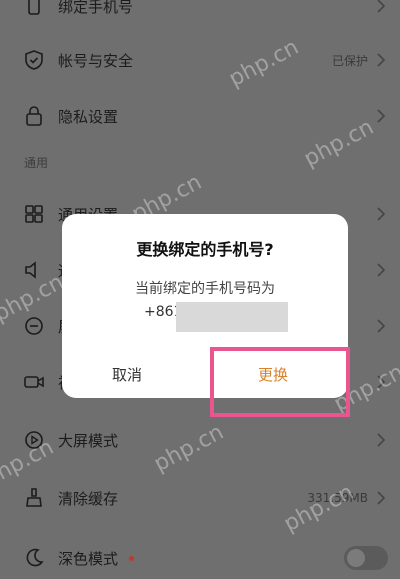 The height and width of the screenshot is (579, 400). Describe the element at coordinates (34, 382) in the screenshot. I see `video-camera-icon` at that location.